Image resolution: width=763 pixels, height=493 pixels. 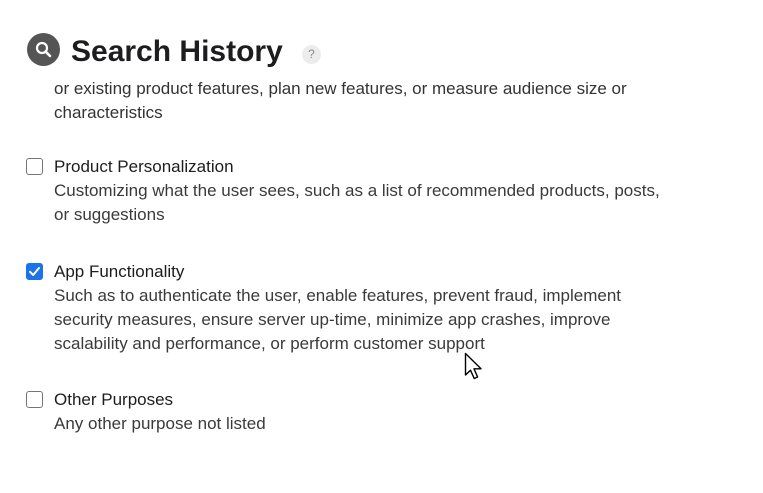 What do you see at coordinates (160, 423) in the screenshot?
I see `description-line: Any other purpose not listed` at bounding box center [160, 423].